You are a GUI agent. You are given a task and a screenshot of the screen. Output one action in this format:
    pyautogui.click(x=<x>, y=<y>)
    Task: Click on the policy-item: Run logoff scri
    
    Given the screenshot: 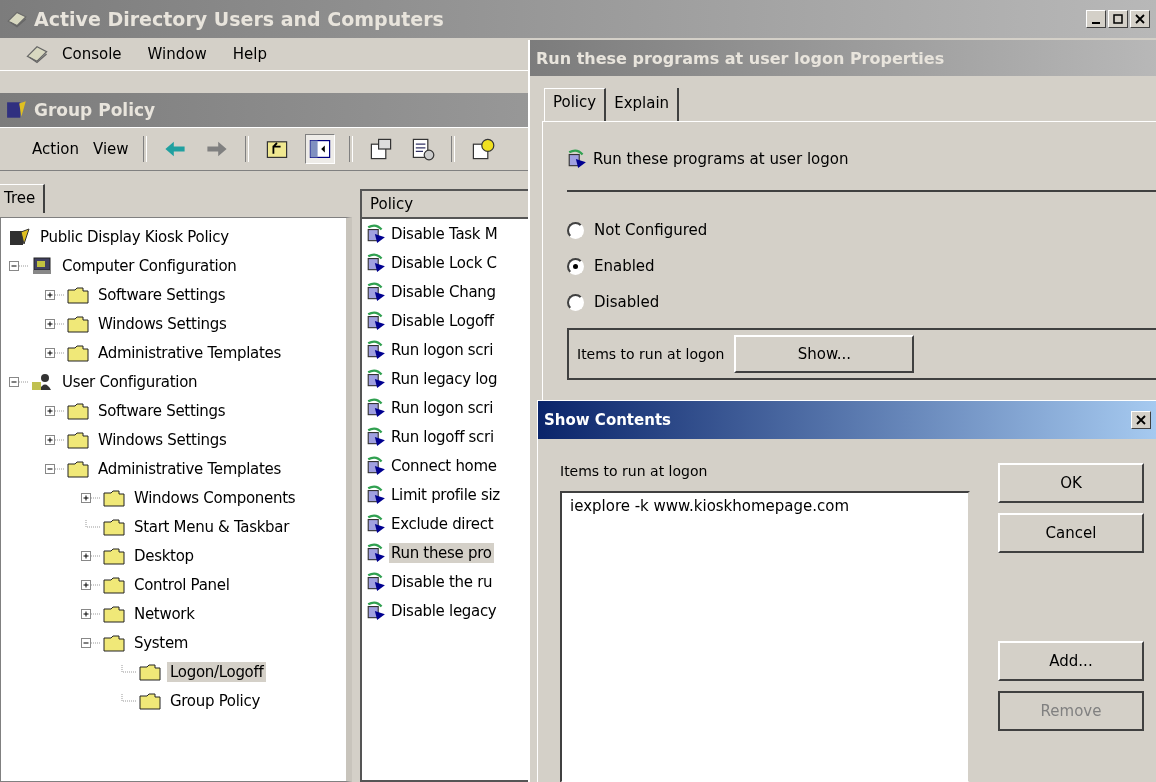 What is the action you would take?
    pyautogui.click(x=442, y=436)
    